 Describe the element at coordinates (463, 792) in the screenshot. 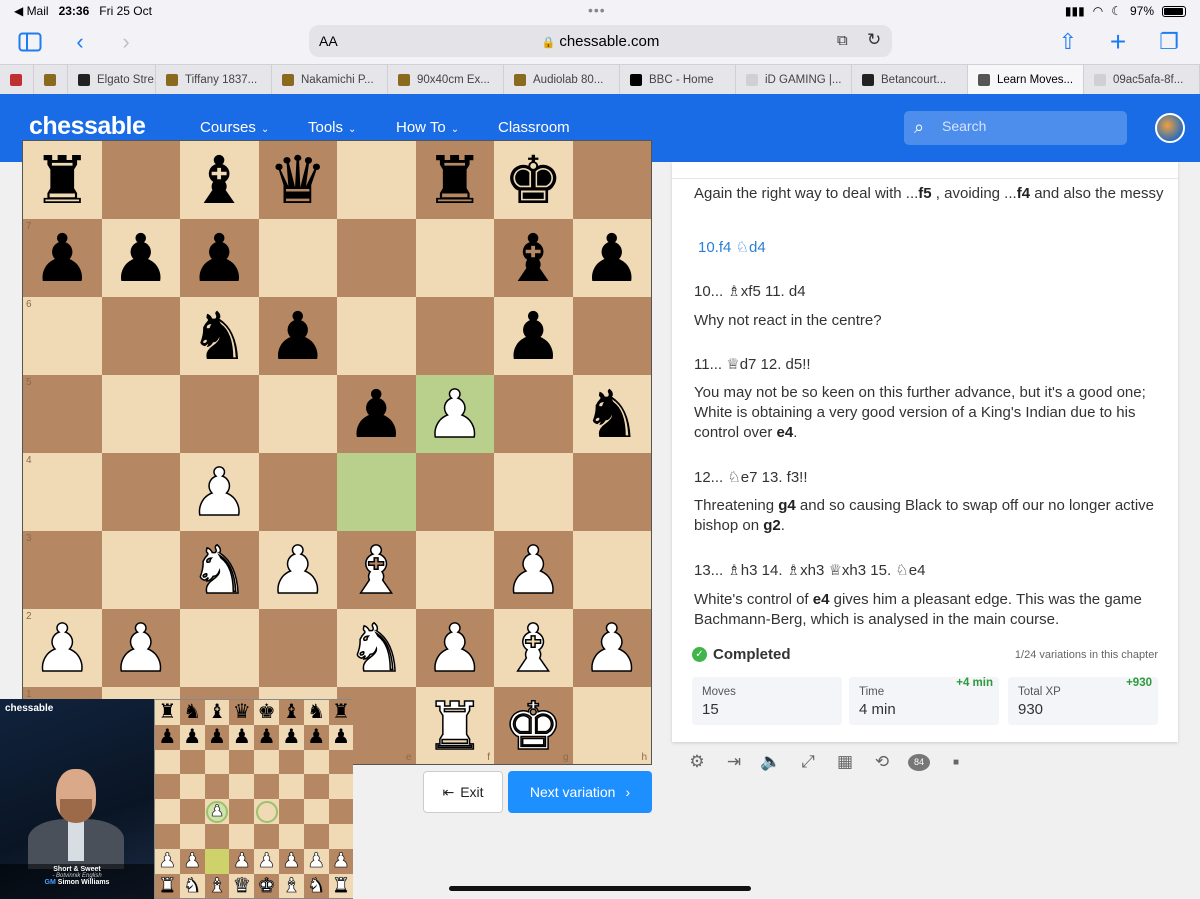

I see `exit-button: ⇤ Exit` at that location.